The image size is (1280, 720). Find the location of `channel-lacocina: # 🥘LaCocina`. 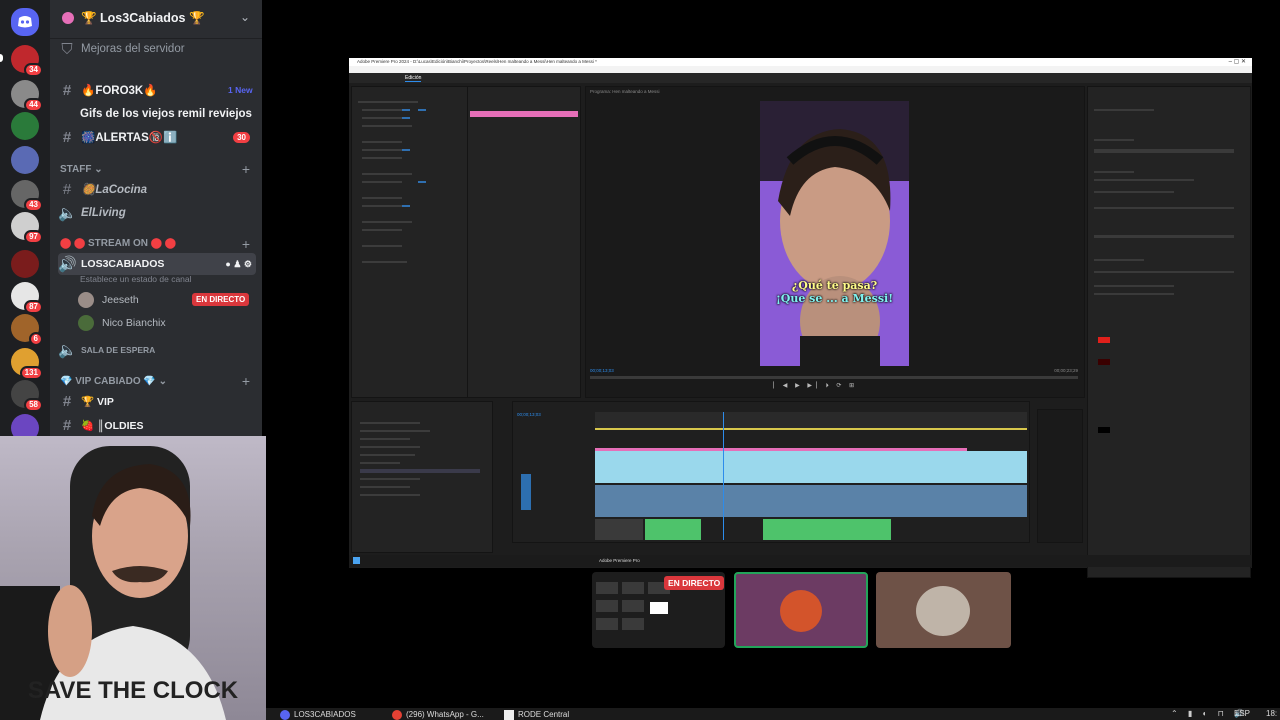

channel-lacocina: # 🥘LaCocina is located at coordinates (157, 189).